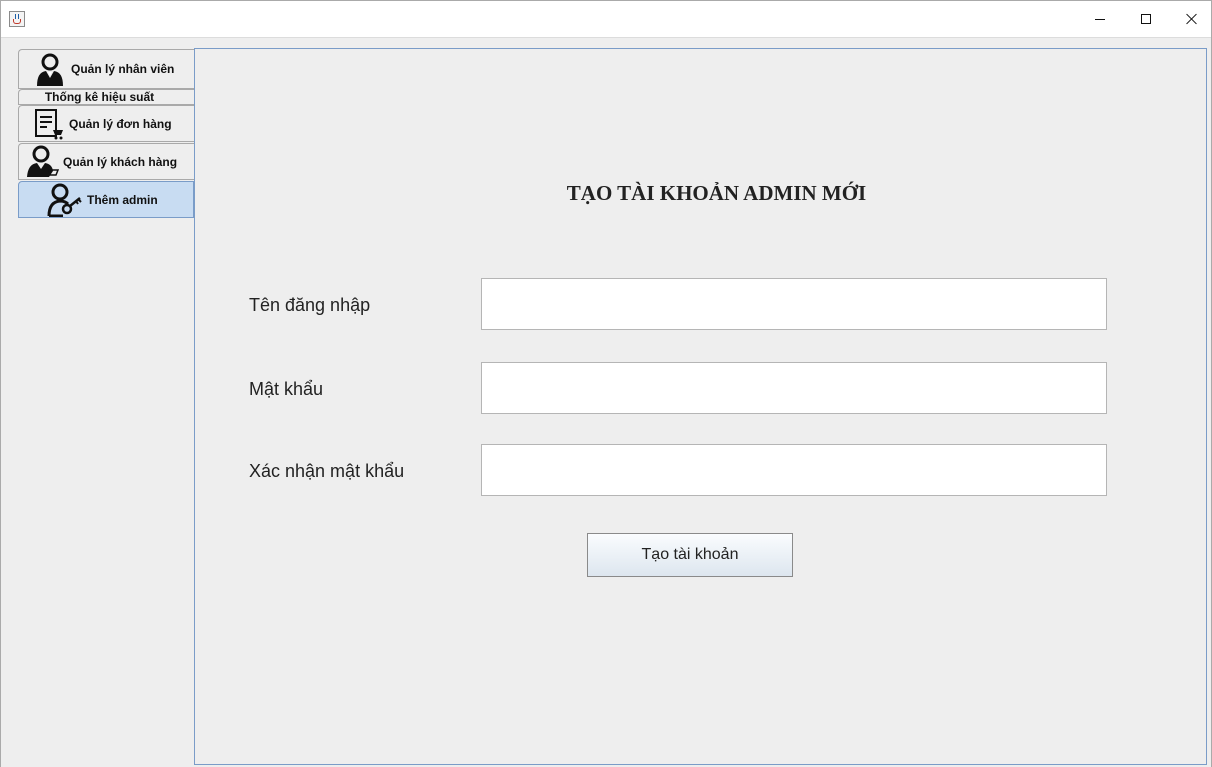 This screenshot has width=1212, height=767. What do you see at coordinates (606, 19) in the screenshot?
I see `title-bar` at bounding box center [606, 19].